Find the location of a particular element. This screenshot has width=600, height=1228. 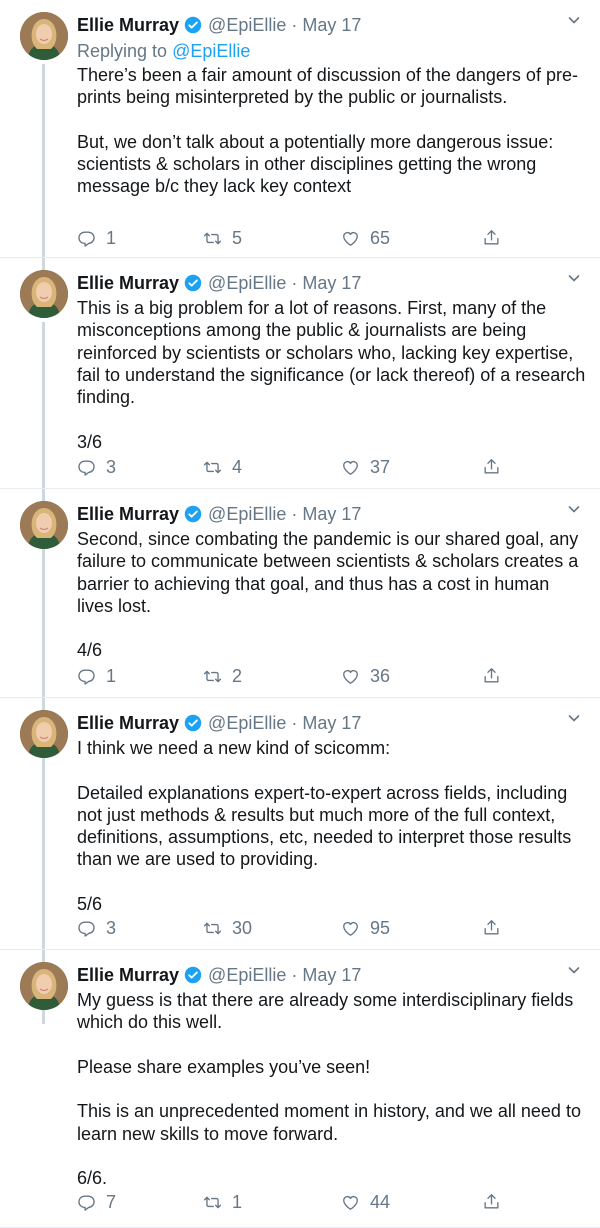

reply-count: 7 is located at coordinates (111, 1202).